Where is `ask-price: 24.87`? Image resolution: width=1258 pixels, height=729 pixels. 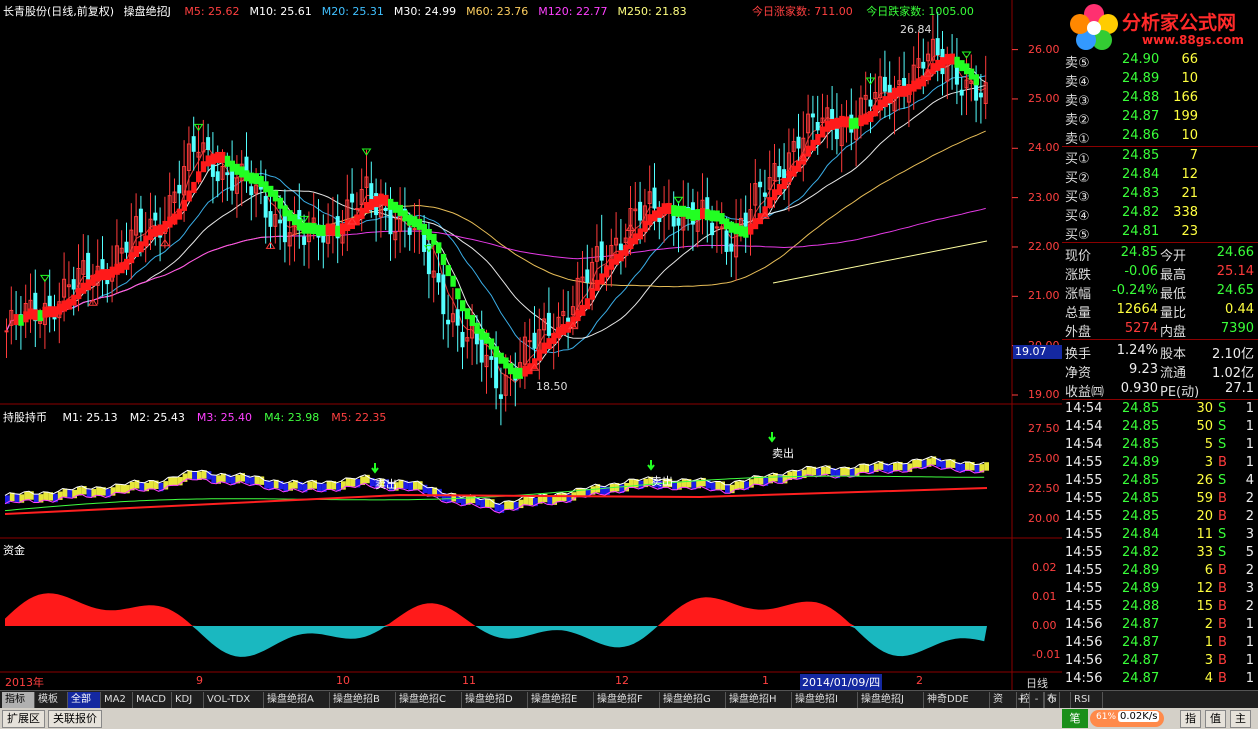
ask-price: 24.87 is located at coordinates (1141, 116).